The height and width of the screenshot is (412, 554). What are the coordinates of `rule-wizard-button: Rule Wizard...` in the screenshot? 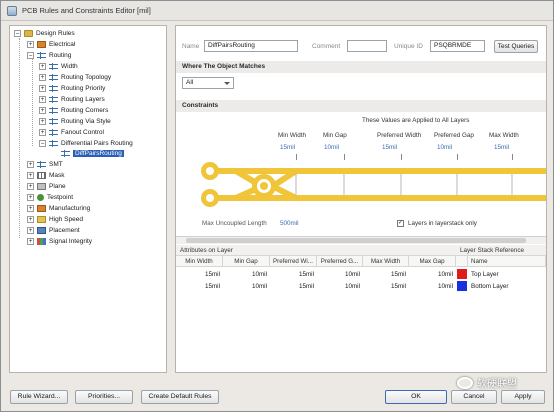 It's located at (39, 397).